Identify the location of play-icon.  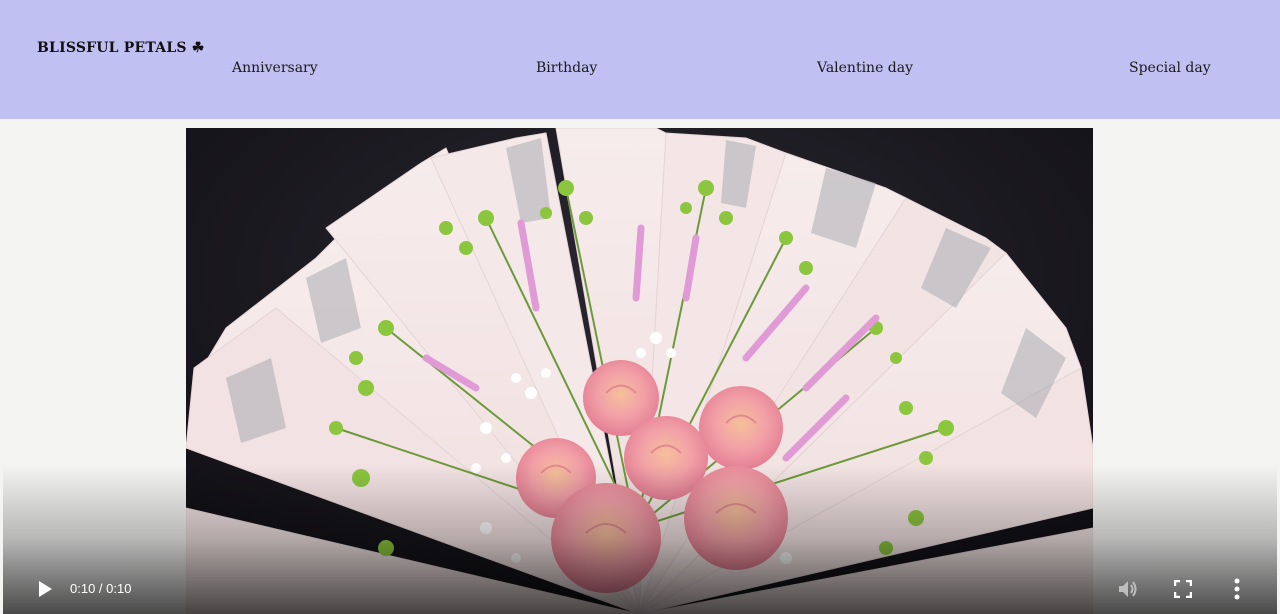
(45, 589).